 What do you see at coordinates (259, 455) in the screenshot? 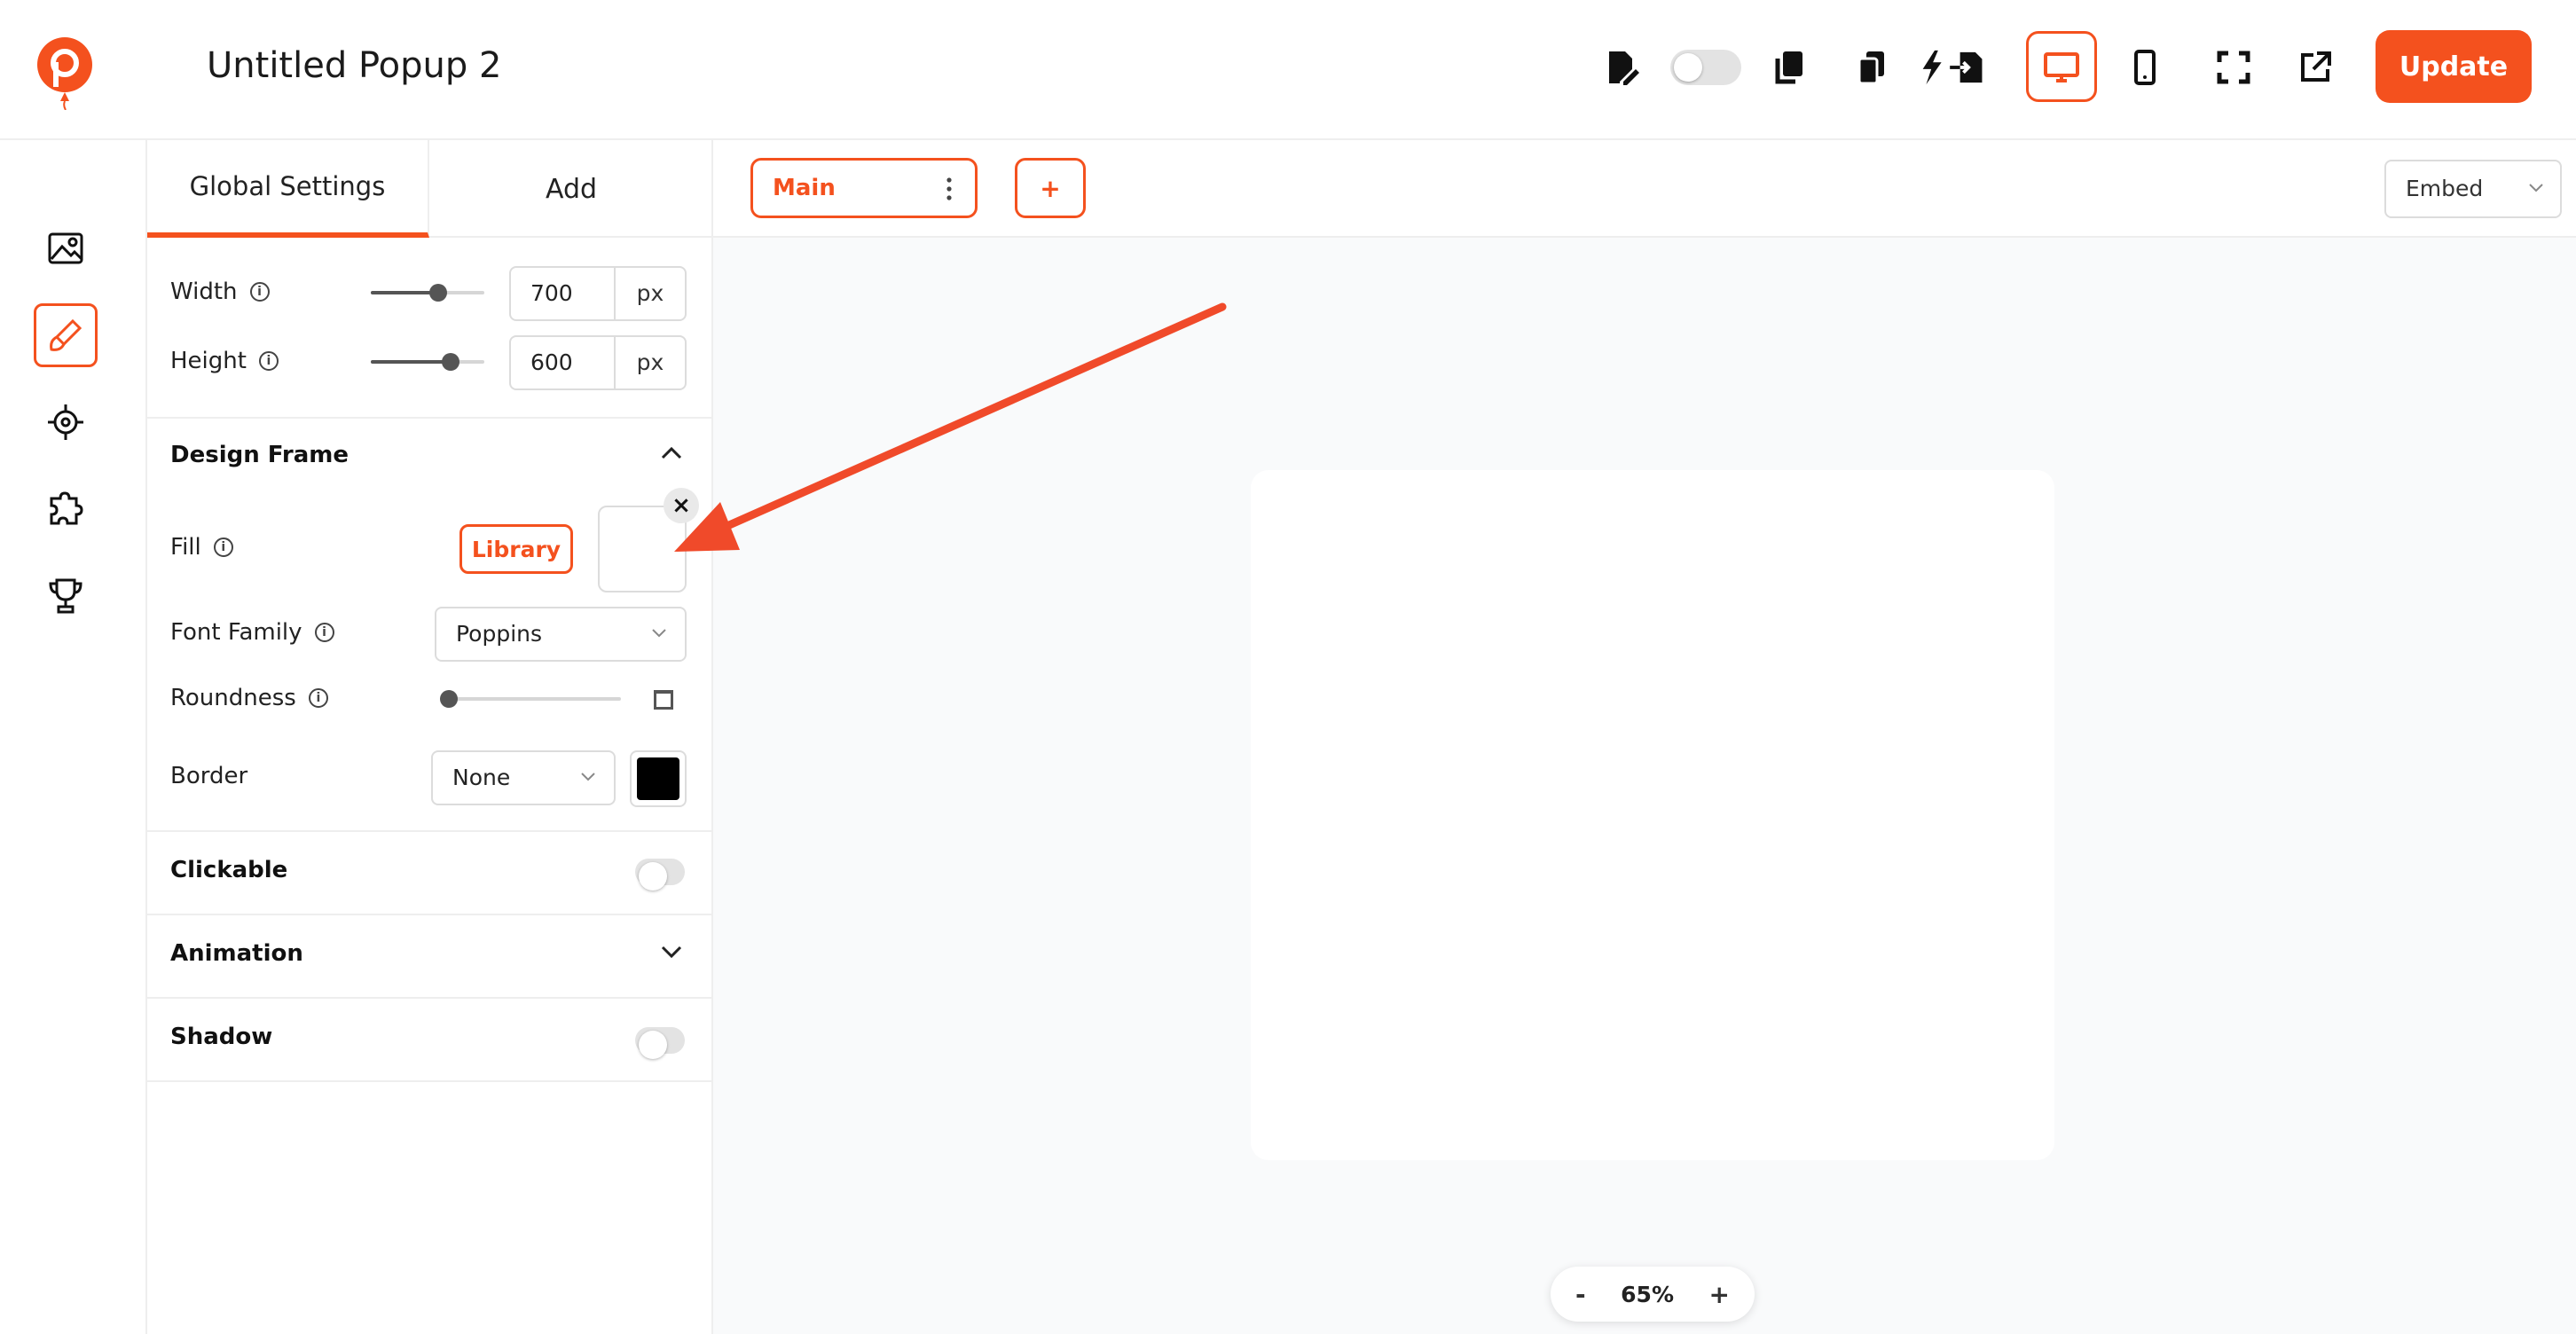
I see `design-frame-title: Design Frame` at bounding box center [259, 455].